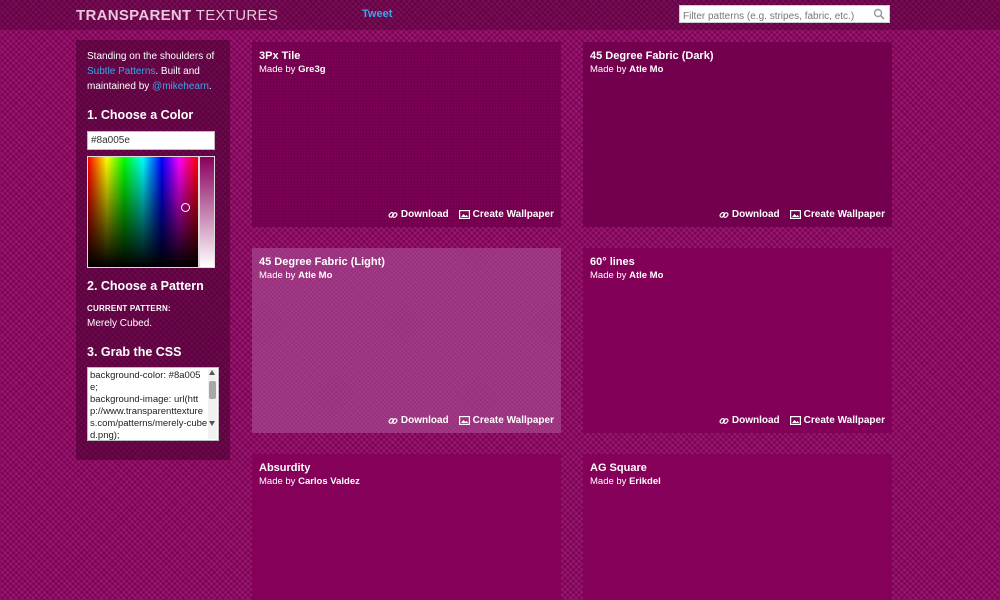 The image size is (1000, 600). Describe the element at coordinates (129, 308) in the screenshot. I see `current-pattern-label: CURRENT PATTERN:` at that location.